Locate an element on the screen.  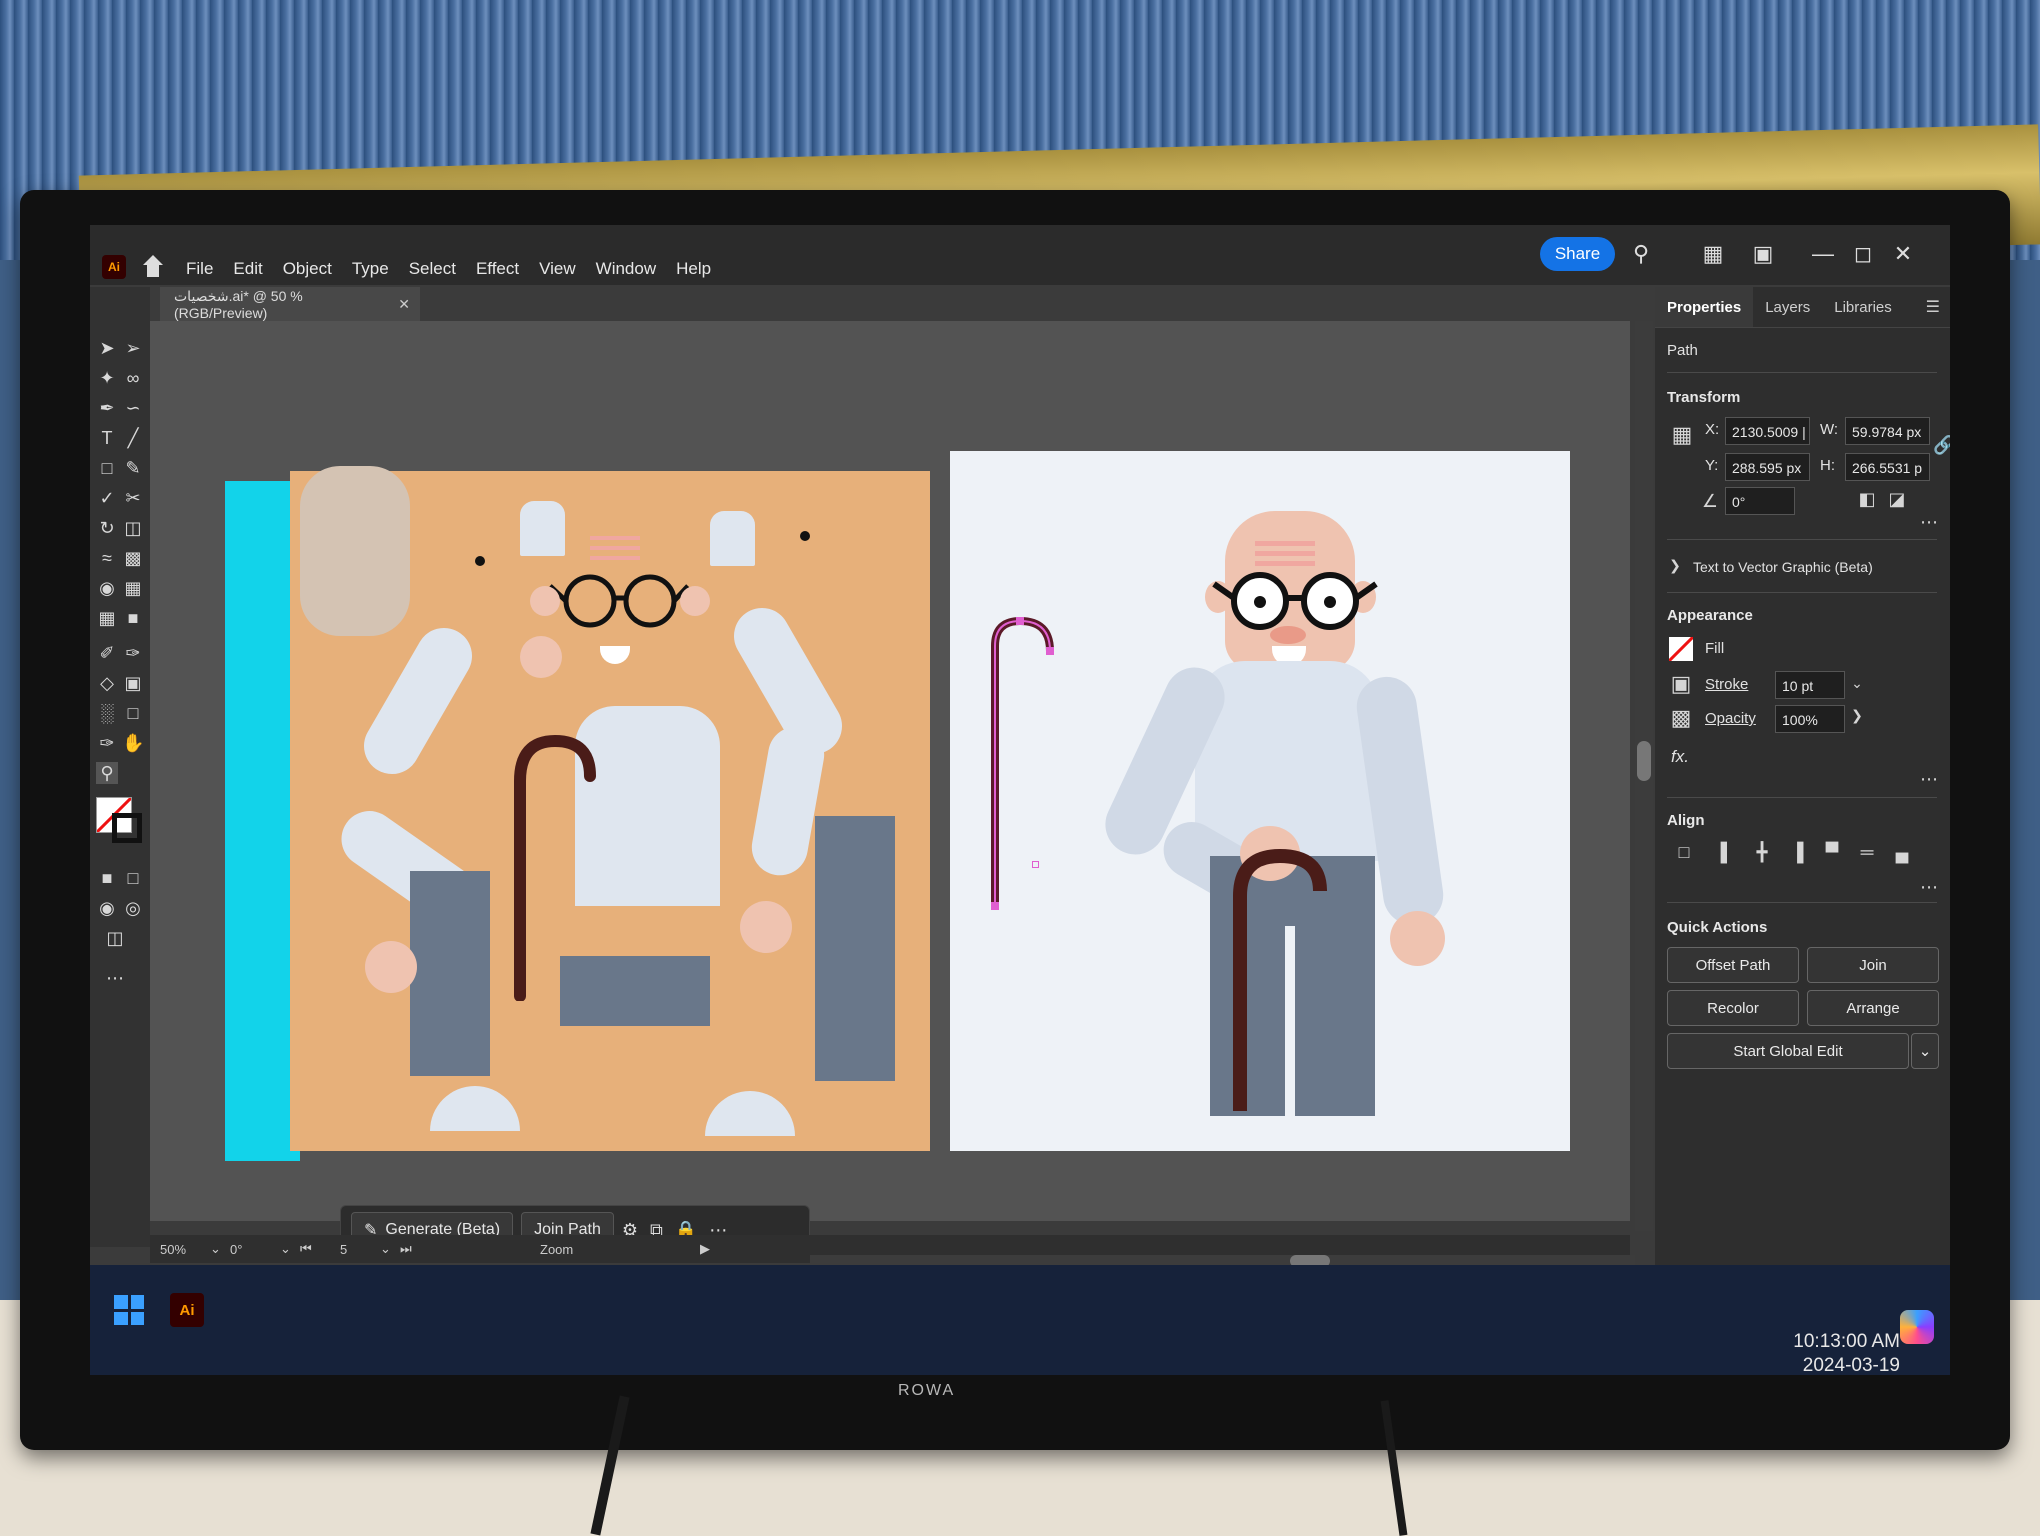
rectangle-tool-icon: □ is located at coordinates (107, 468).